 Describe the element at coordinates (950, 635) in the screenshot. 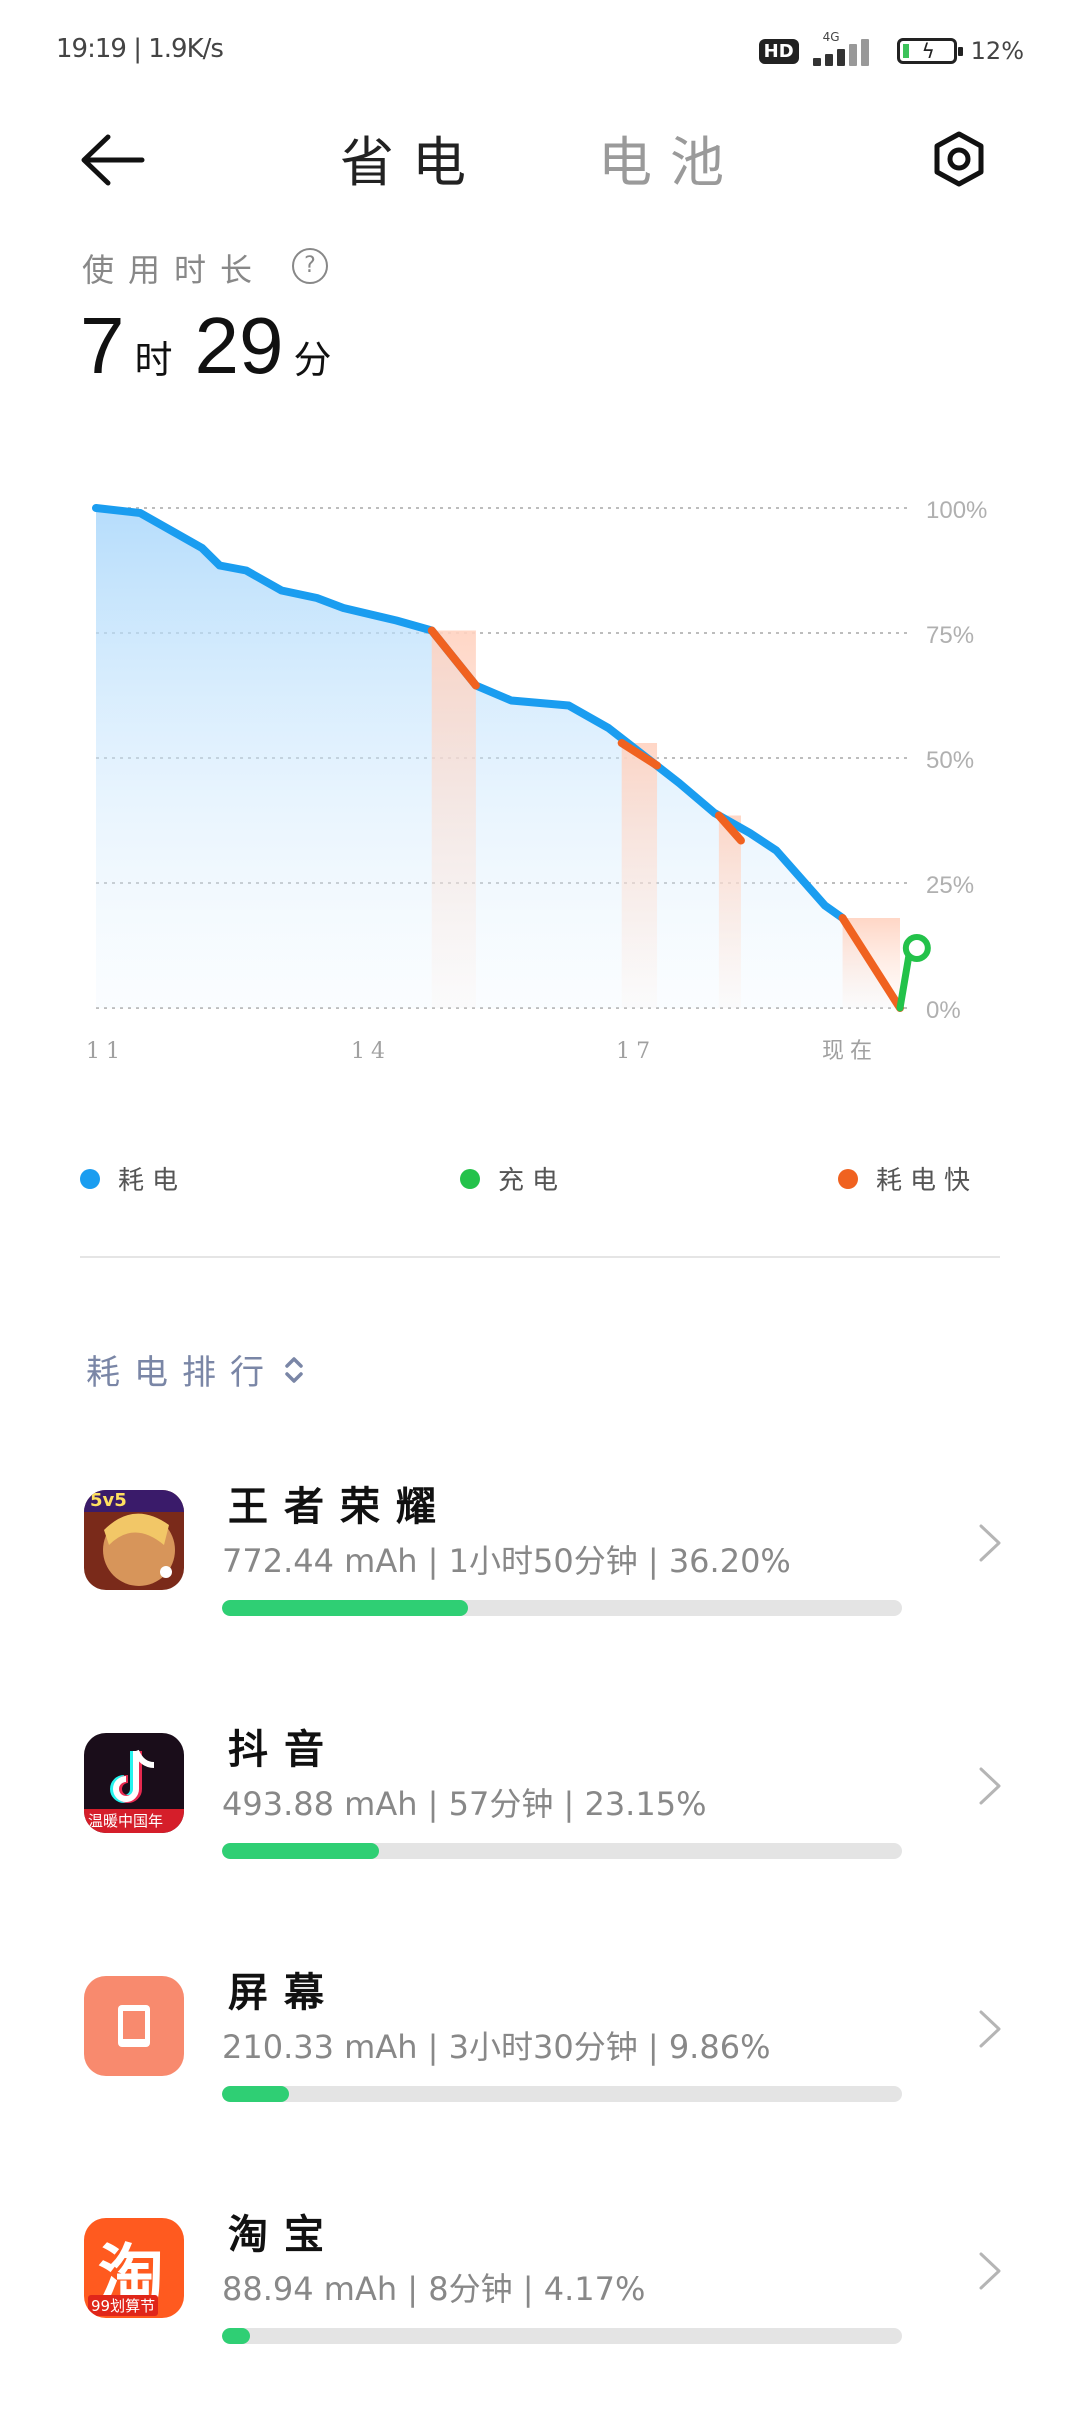

I see `y-tick-label: 75%` at that location.